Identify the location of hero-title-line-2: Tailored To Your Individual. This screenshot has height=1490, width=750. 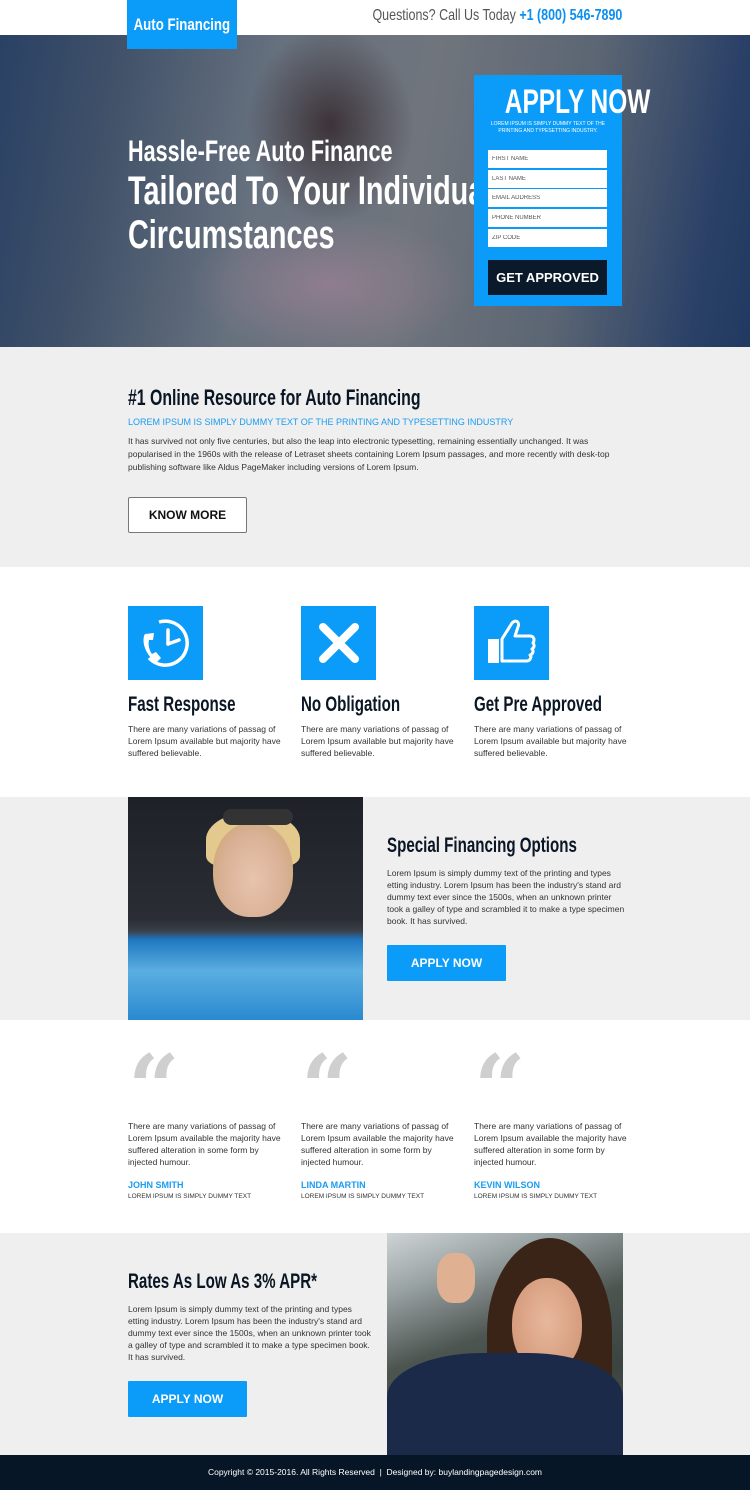
(310, 191).